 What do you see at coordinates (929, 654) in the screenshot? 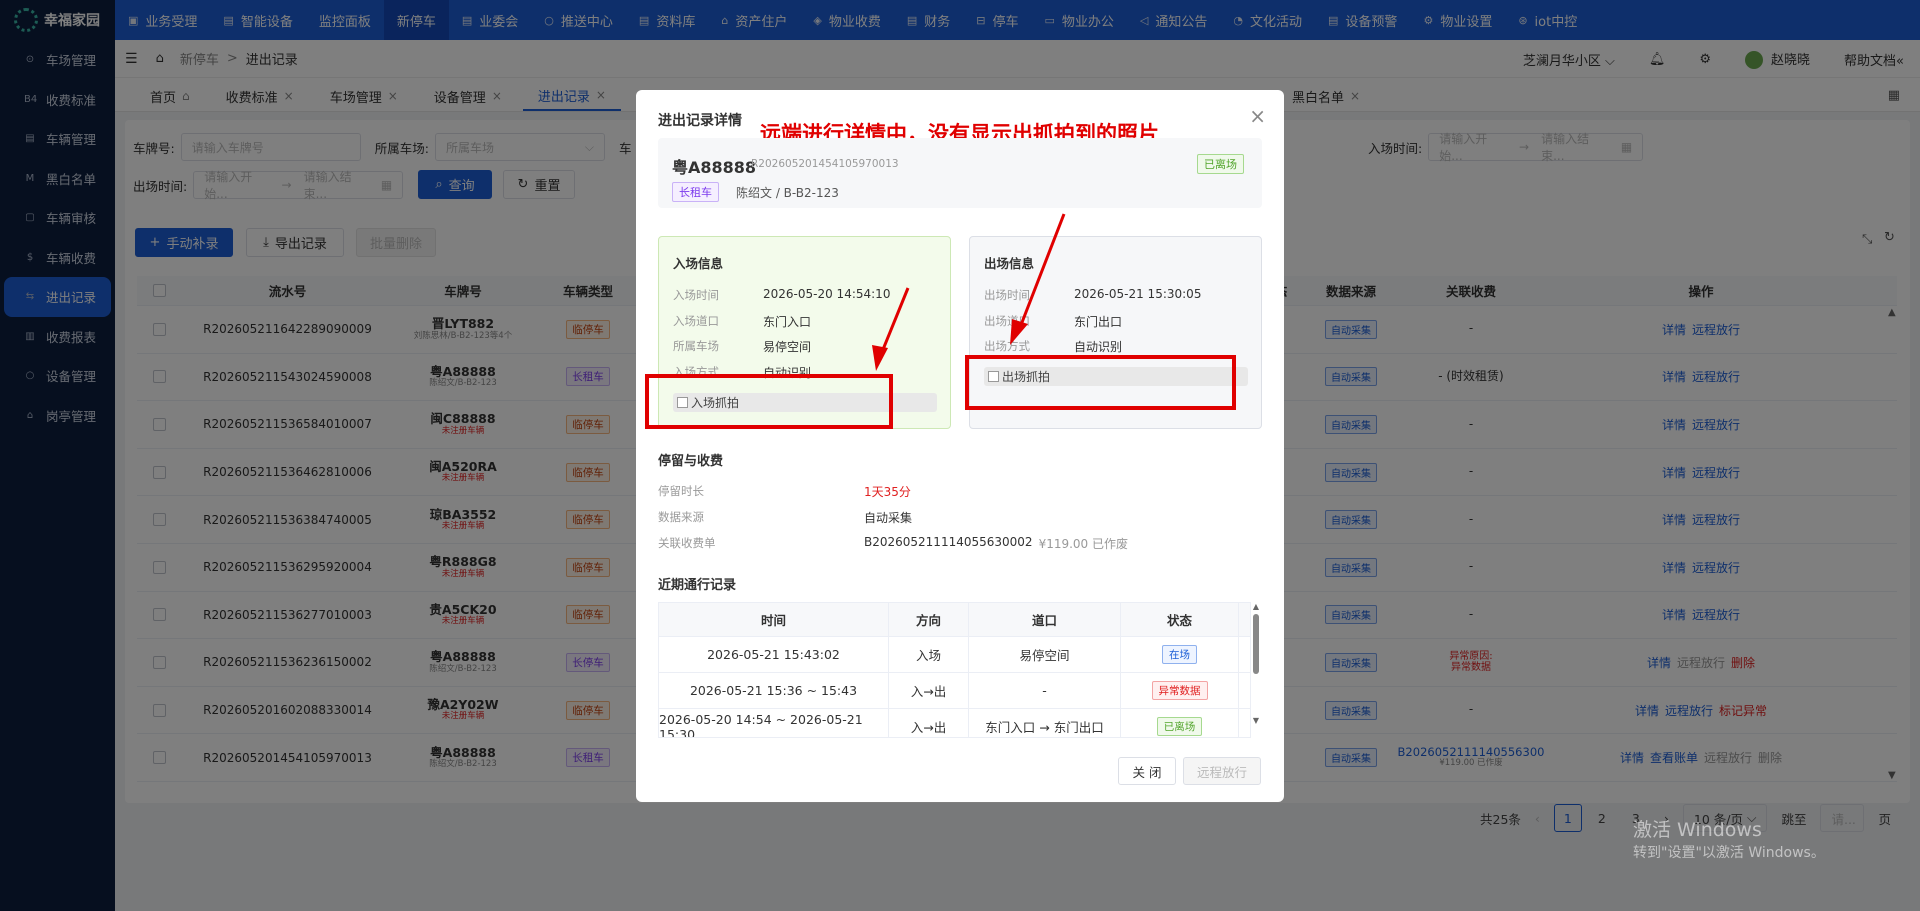
I see `history-dir: 入场` at bounding box center [929, 654].